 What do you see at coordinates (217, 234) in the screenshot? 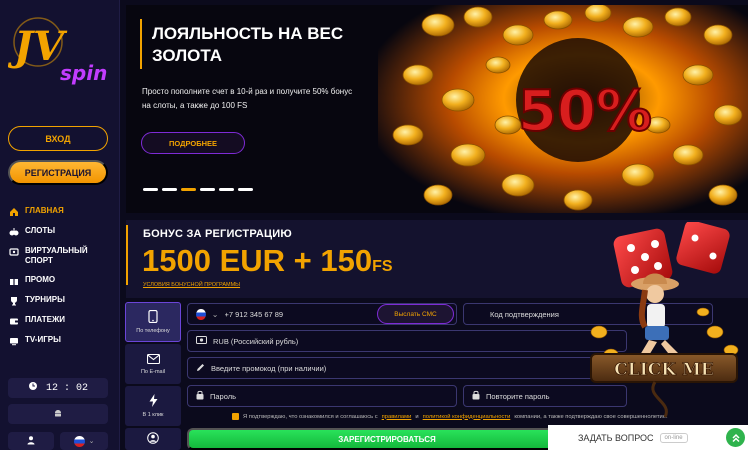
I see `bonus-label: БОНУС ЗА РЕГИСТРАЦИЮ` at bounding box center [217, 234].